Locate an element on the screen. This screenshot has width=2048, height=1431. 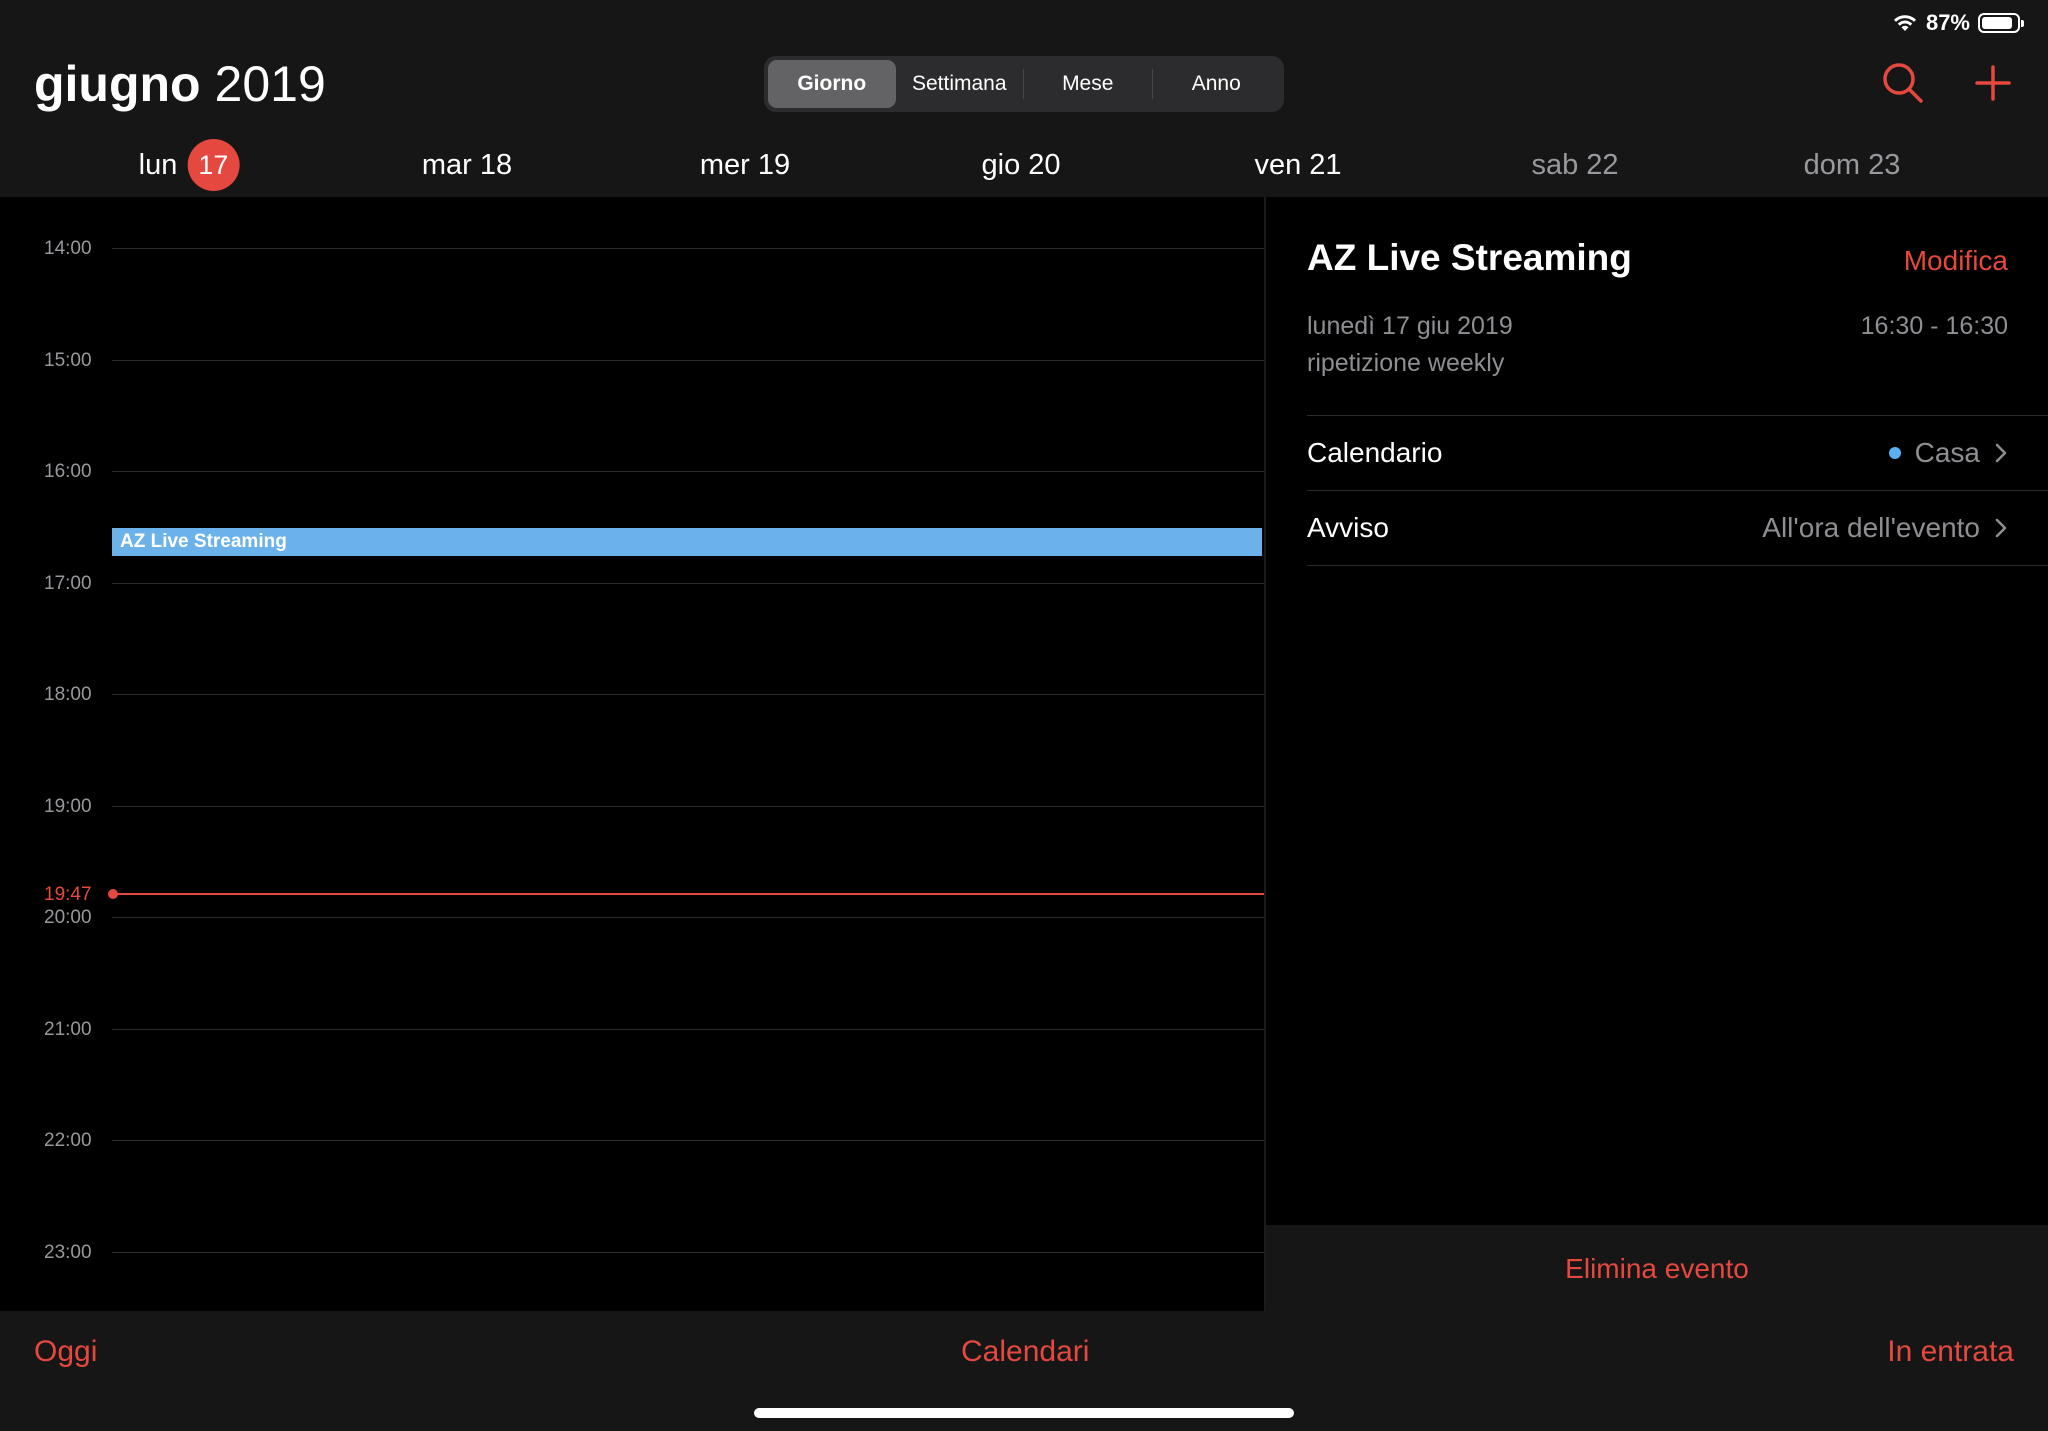
calendar-color-dot is located at coordinates (1894, 453).